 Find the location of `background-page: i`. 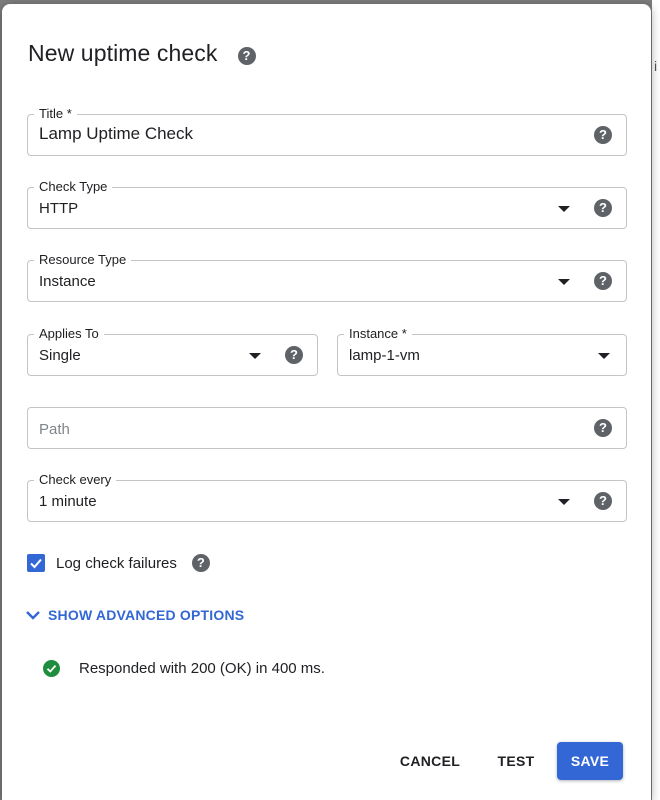

background-page: i is located at coordinates (656, 400).